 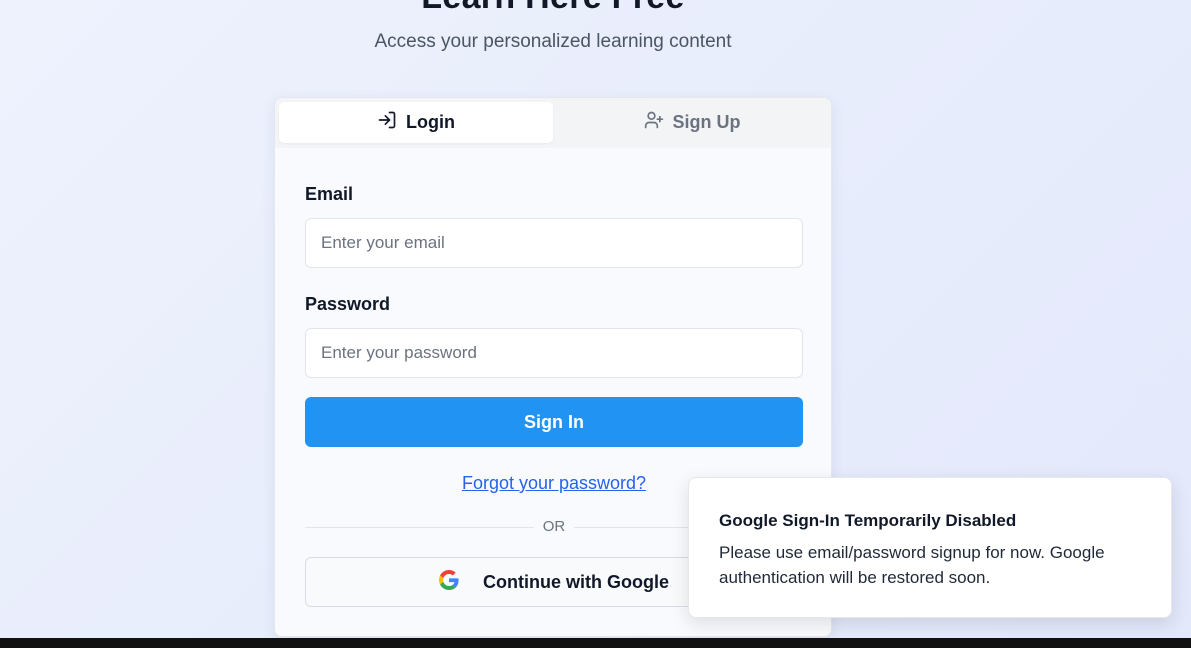 I want to click on tab-login-label: Login, so click(x=430, y=122).